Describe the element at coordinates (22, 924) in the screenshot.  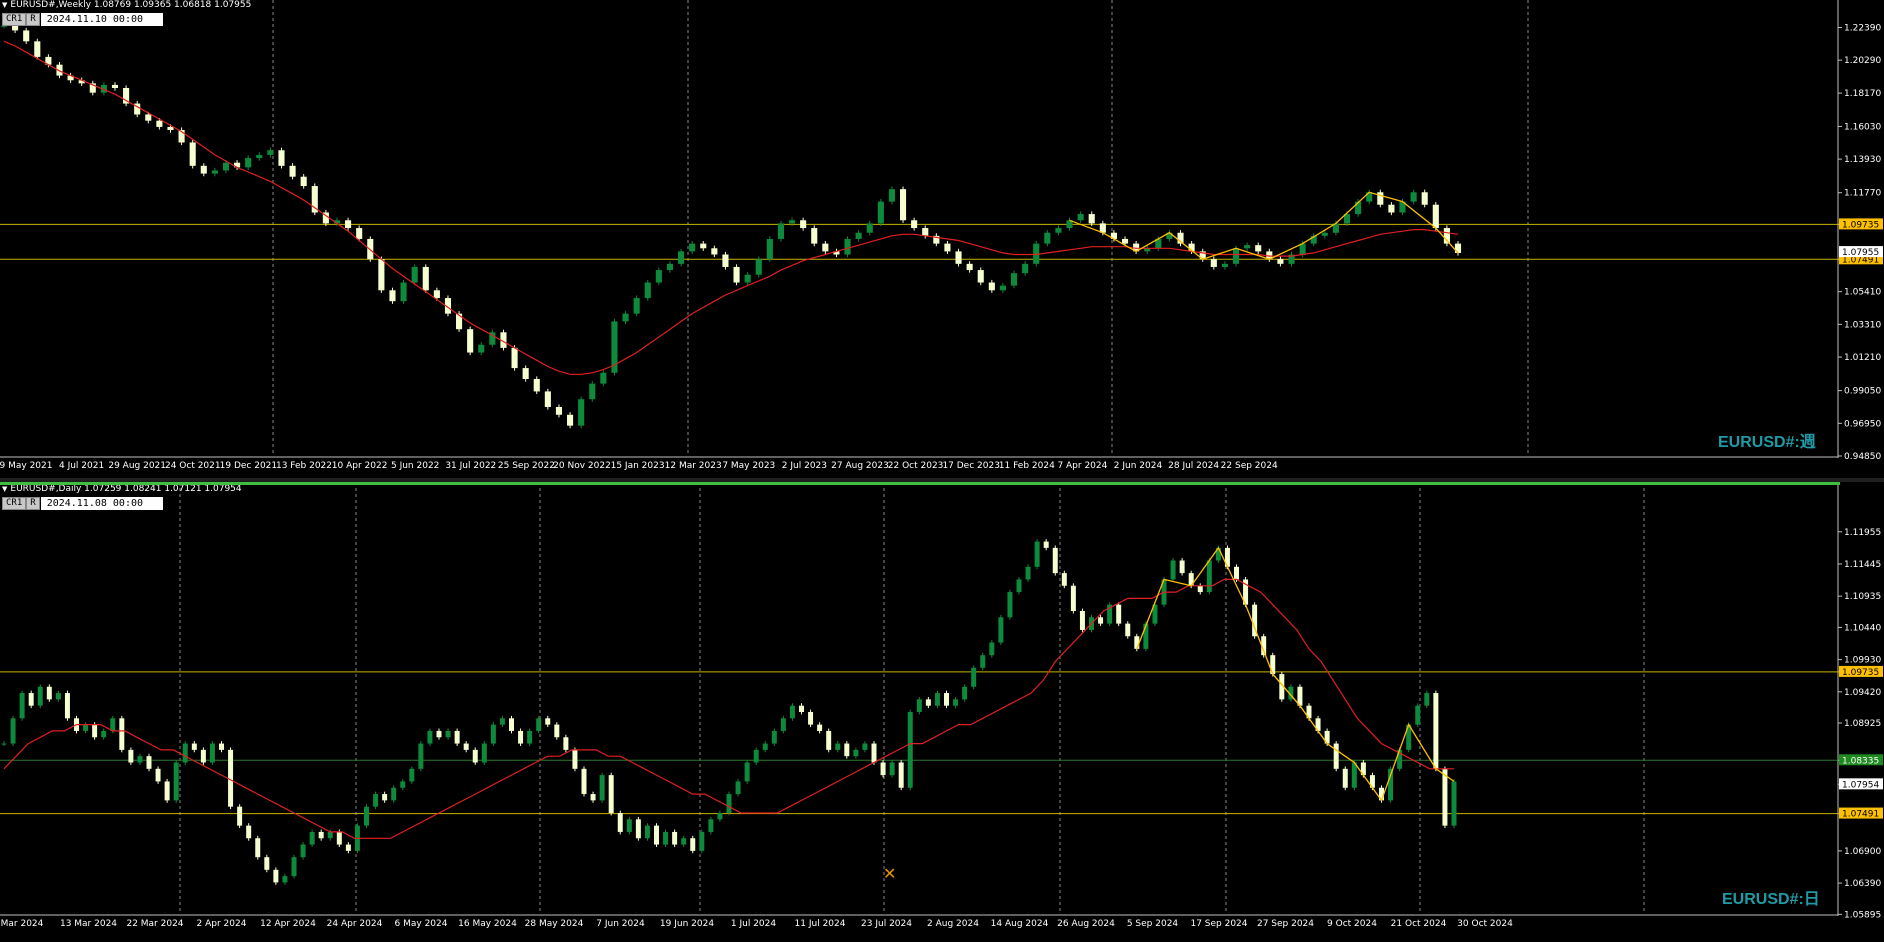
I see `x-tick-label: Mar 2024` at that location.